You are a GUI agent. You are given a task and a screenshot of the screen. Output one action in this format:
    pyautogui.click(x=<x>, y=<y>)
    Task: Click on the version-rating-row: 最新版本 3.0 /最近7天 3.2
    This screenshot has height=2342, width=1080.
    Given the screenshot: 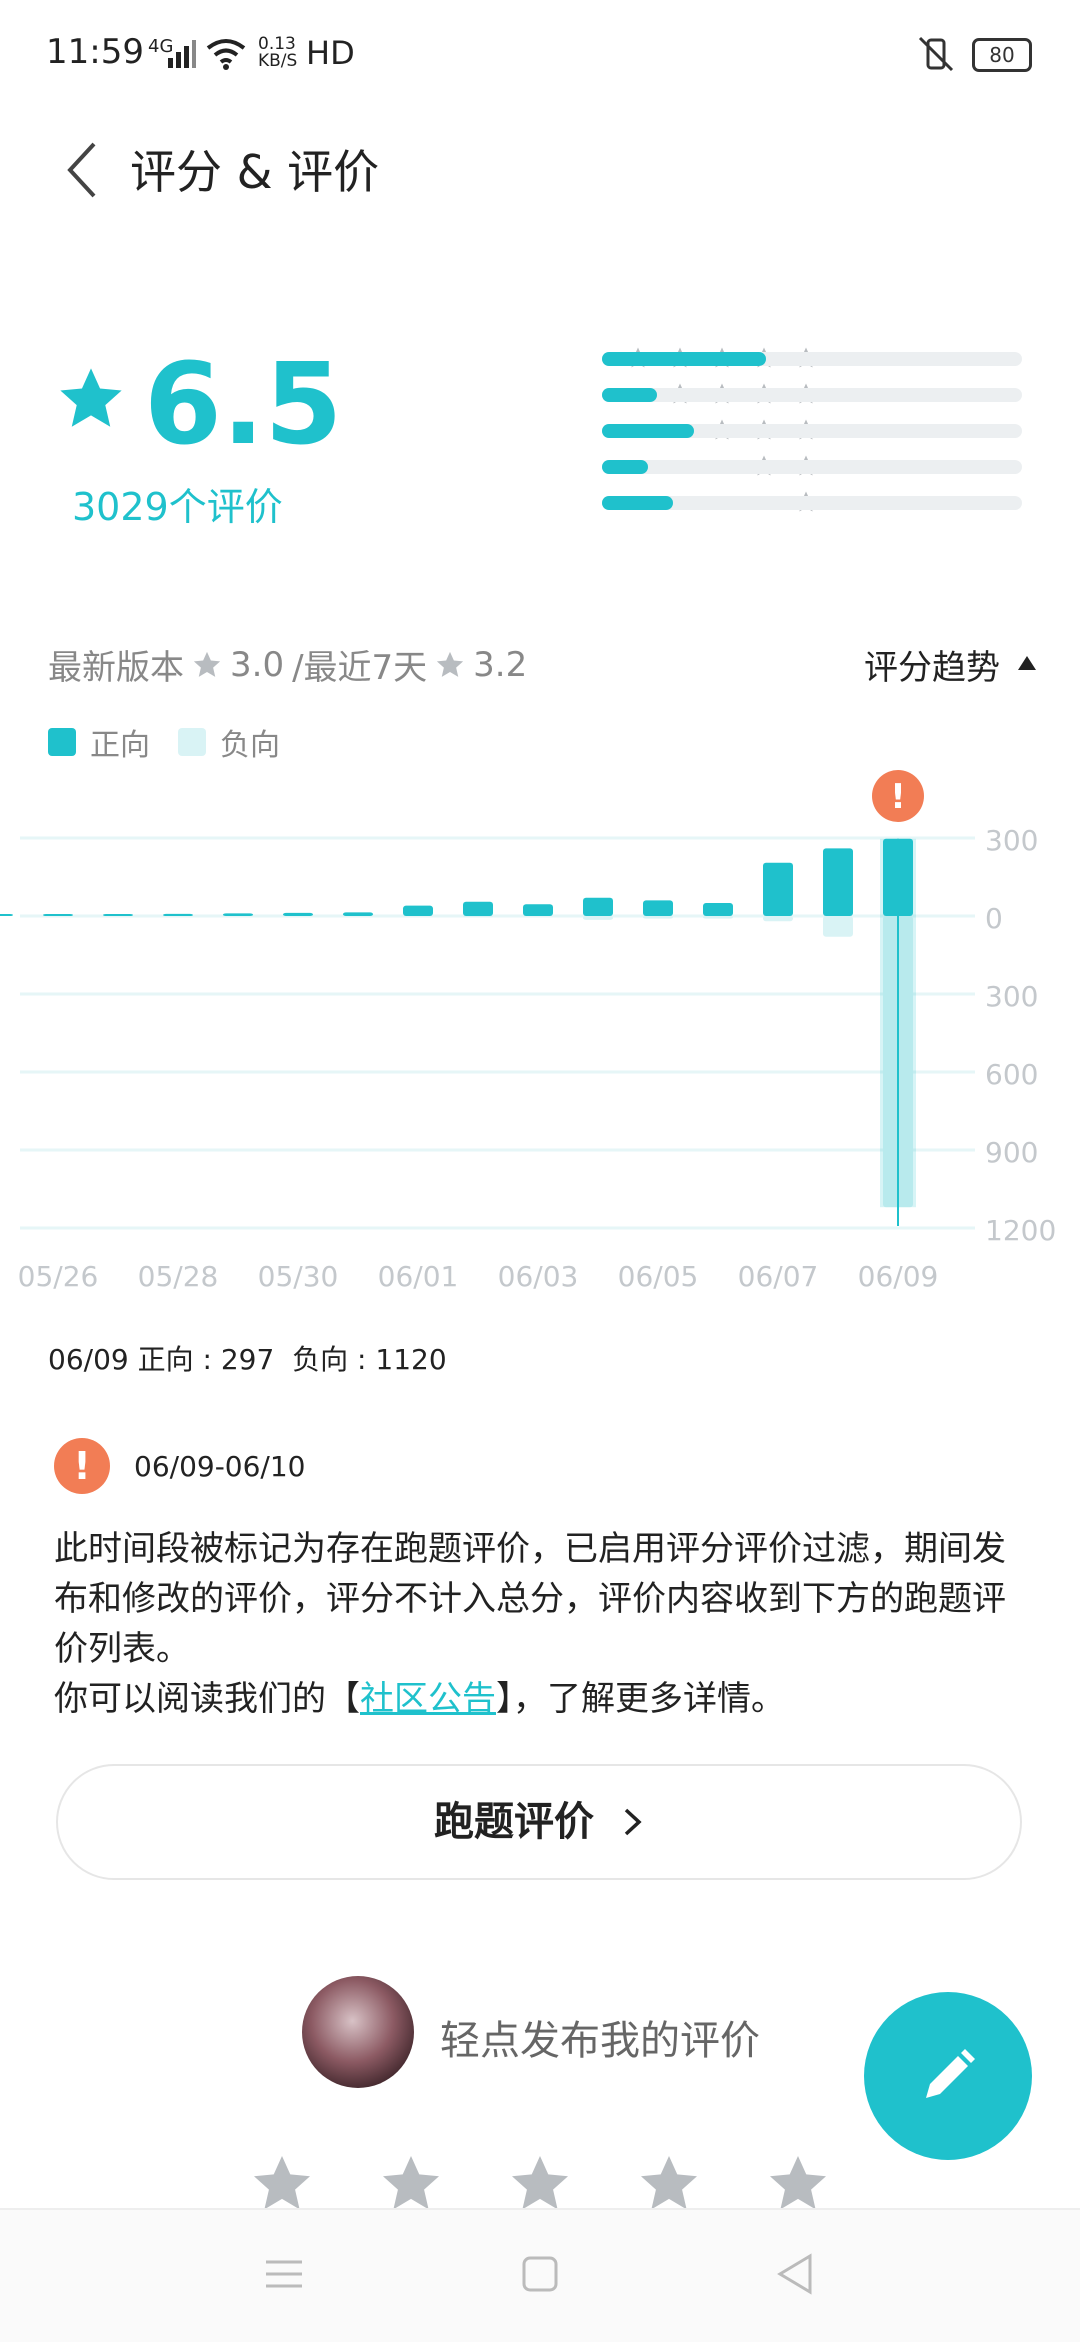 What is the action you would take?
    pyautogui.click(x=287, y=664)
    